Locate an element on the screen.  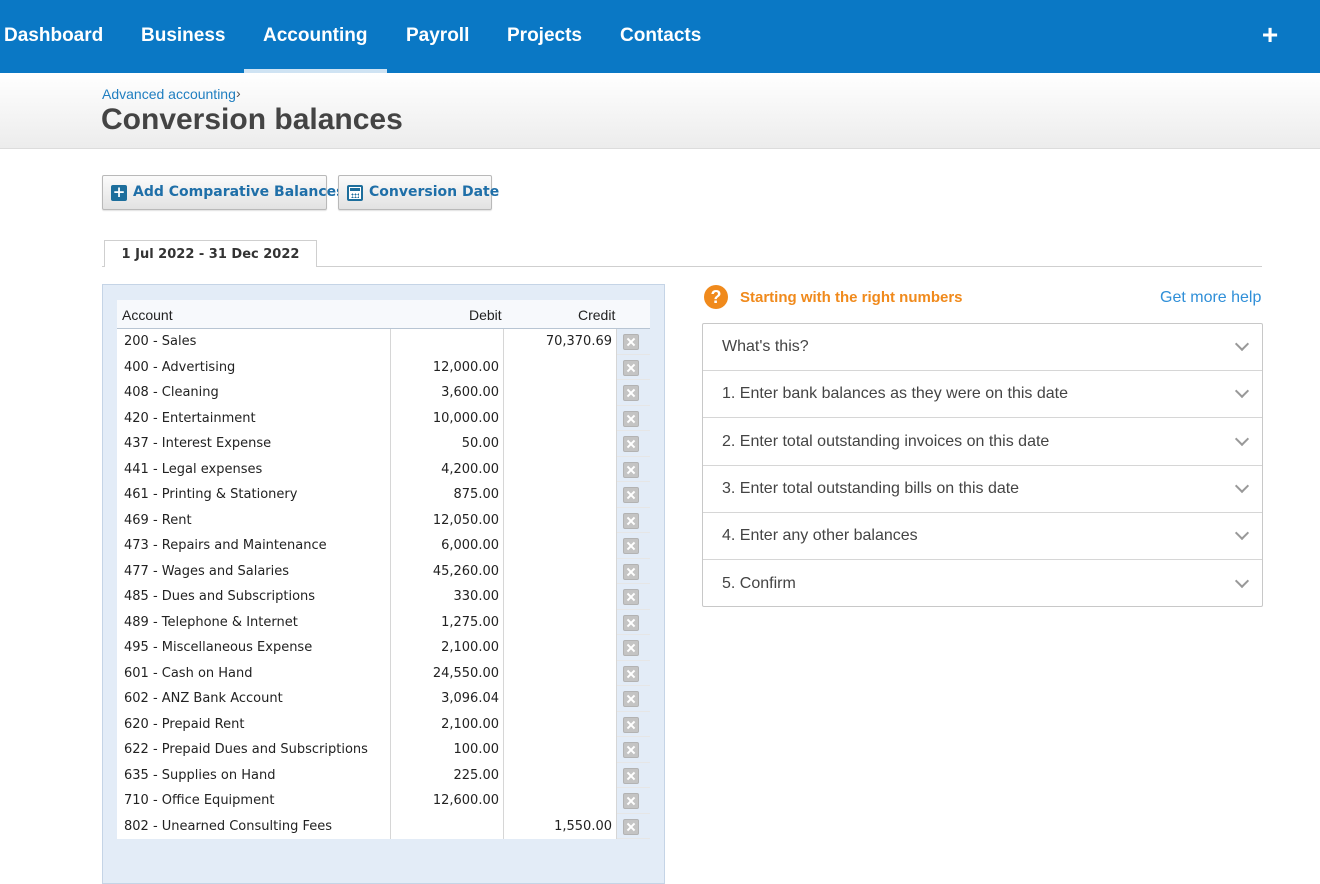
get-more-help-link: Get more help is located at coordinates (1210, 298).